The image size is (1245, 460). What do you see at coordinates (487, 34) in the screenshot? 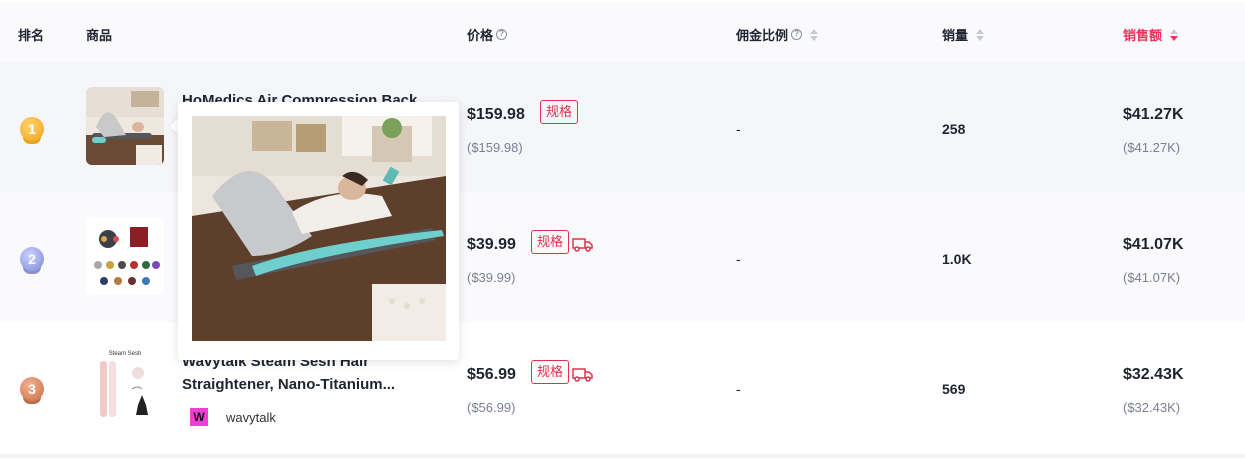
I see `column-price: 价格 ?` at bounding box center [487, 34].